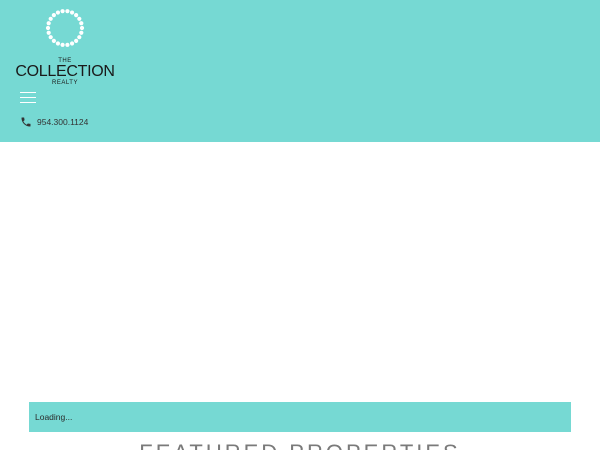 Image resolution: width=600 pixels, height=450 pixels. I want to click on site-logo: THE COLLECTION REALTY, so click(65, 47).